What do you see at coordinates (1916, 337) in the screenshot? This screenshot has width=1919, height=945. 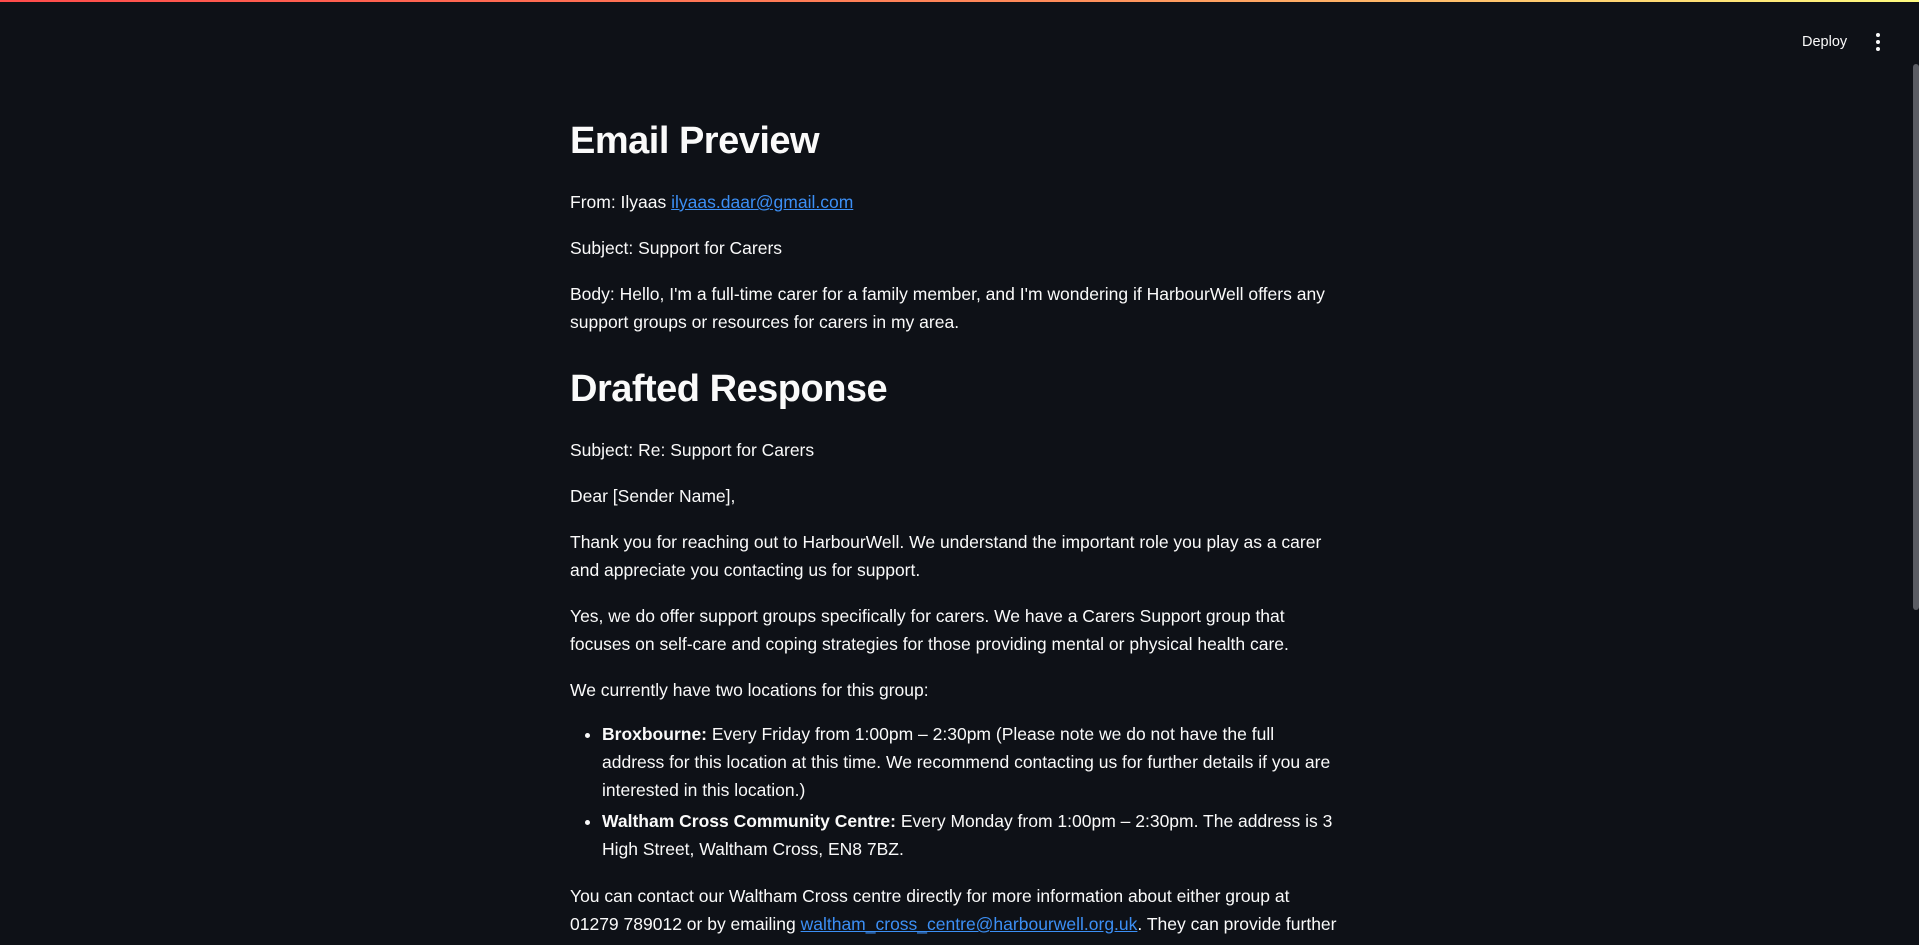 I see `vertical-scrollbar` at bounding box center [1916, 337].